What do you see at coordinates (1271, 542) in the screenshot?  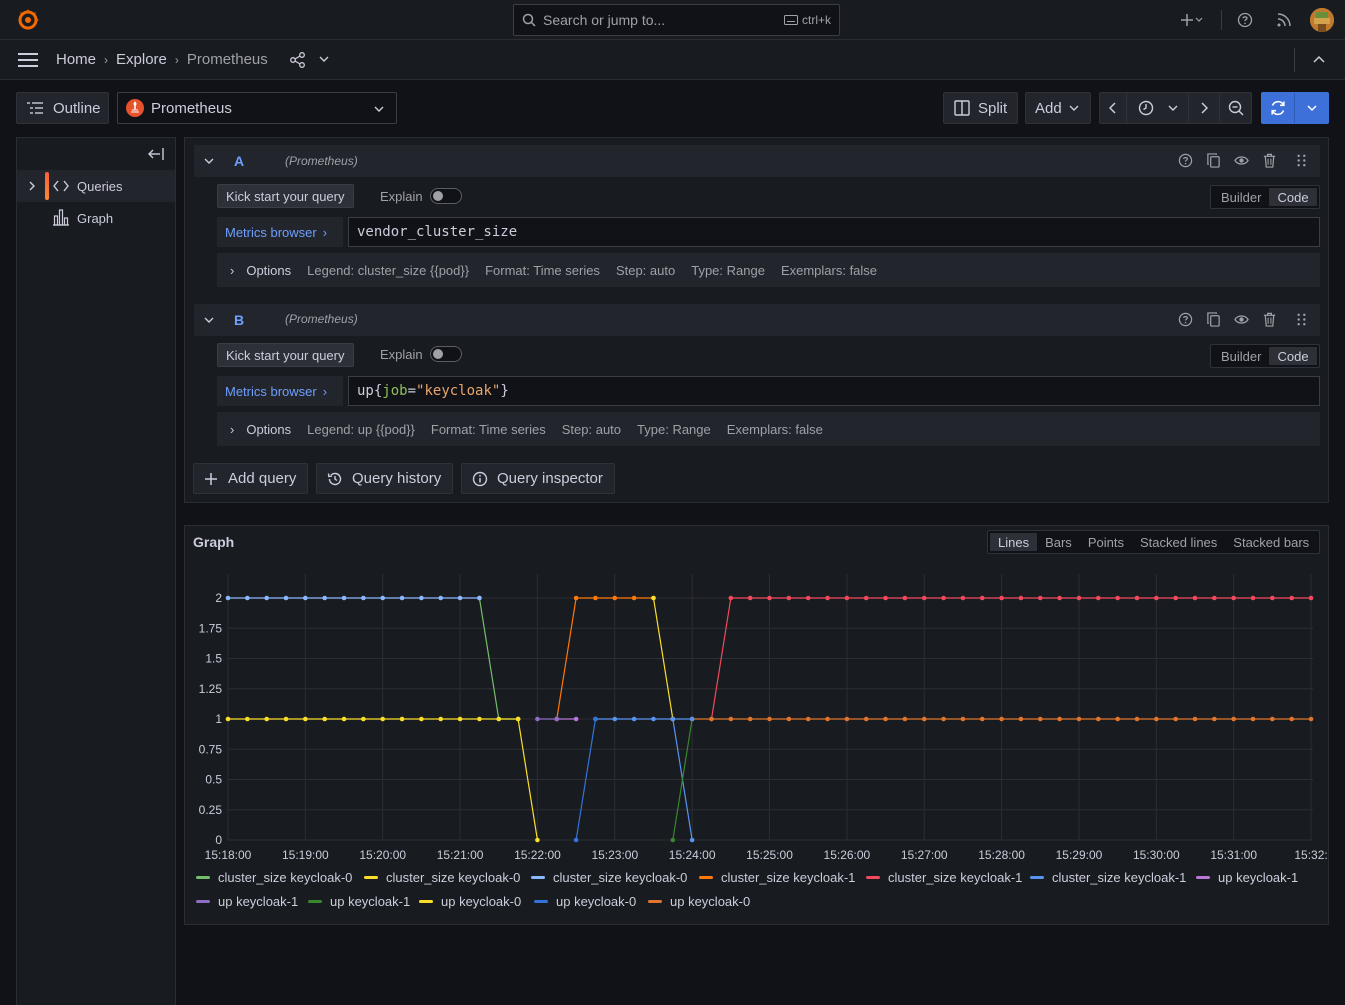 I see `mode-stacked-bars: Stacked bars` at bounding box center [1271, 542].